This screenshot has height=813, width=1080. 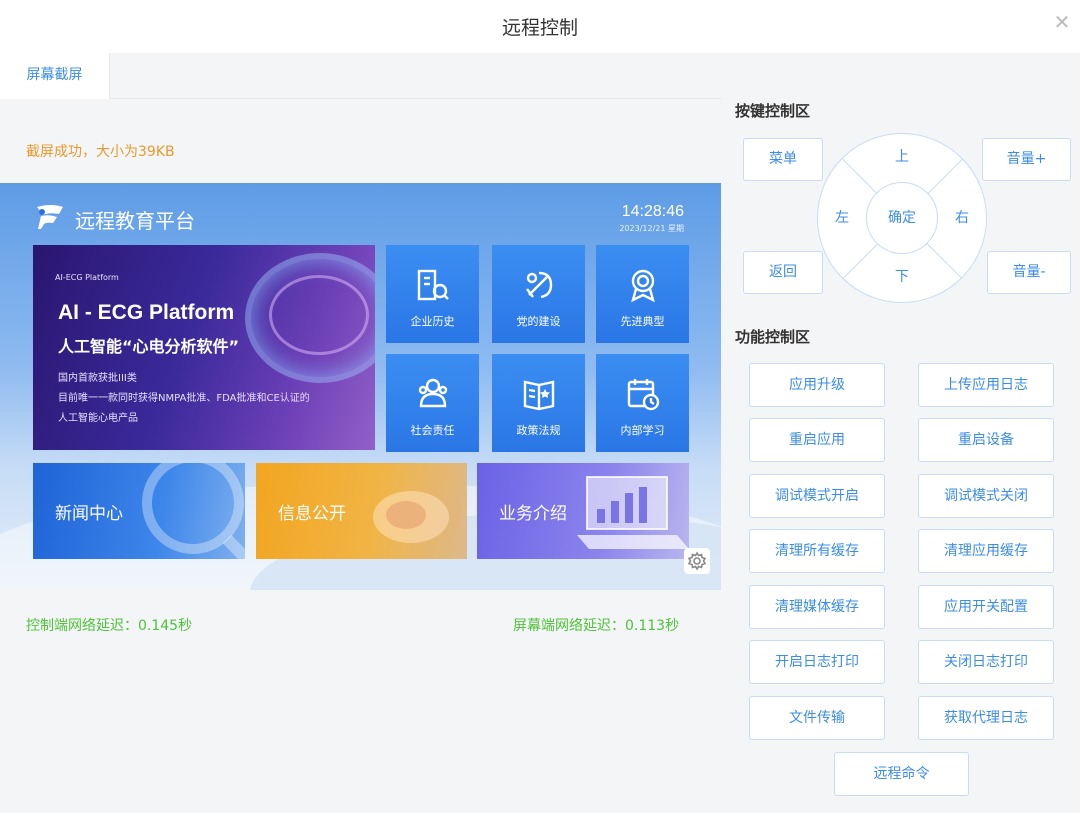 I want to click on card-label: 信息公开, so click(x=312, y=514).